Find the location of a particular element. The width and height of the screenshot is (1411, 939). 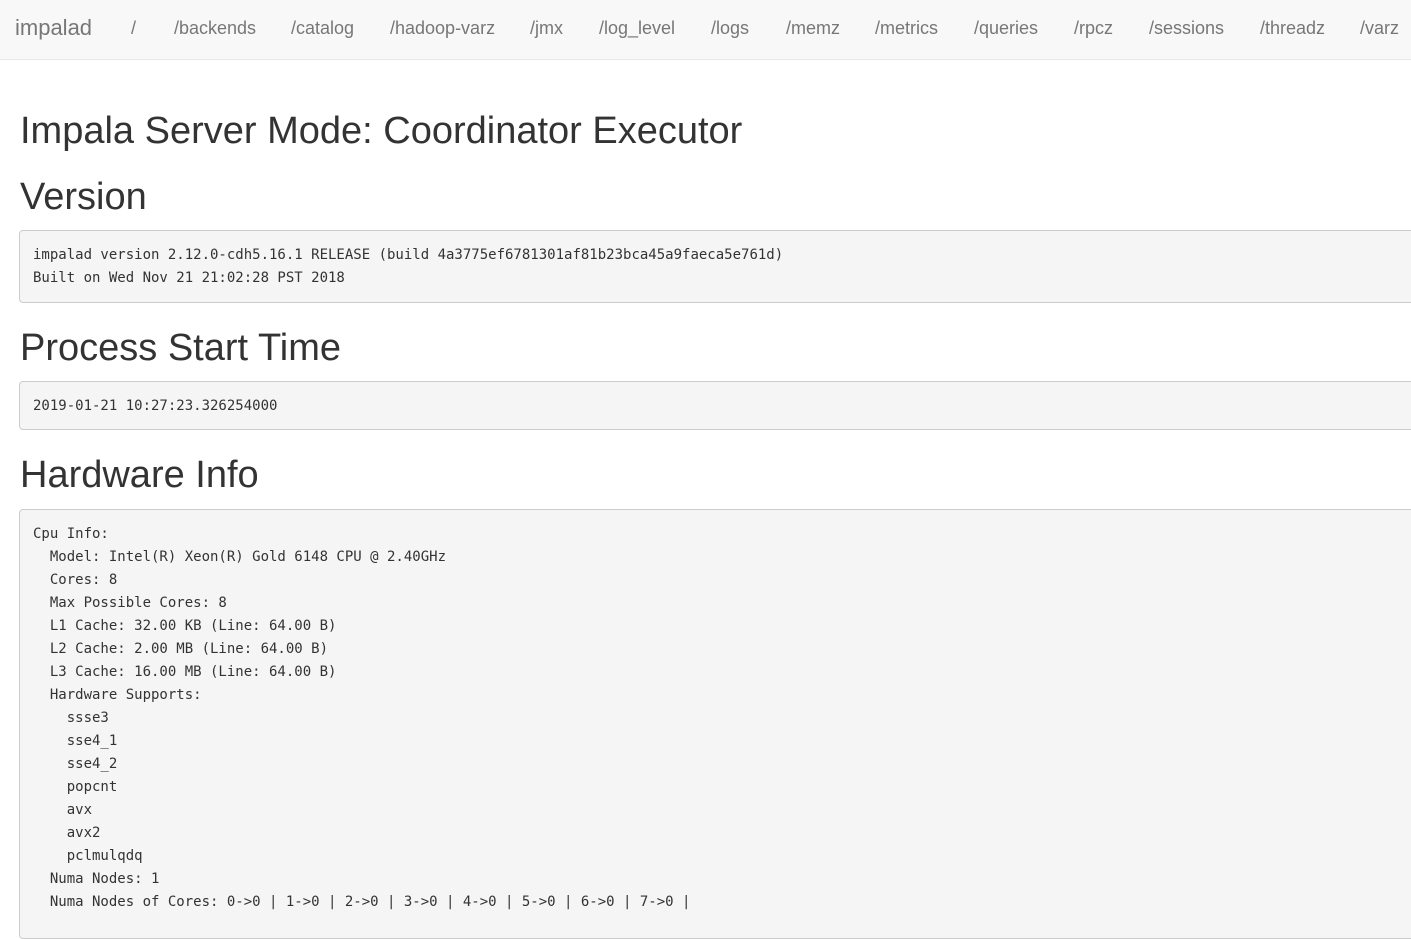

nav-link-root: / is located at coordinates (133, 28).